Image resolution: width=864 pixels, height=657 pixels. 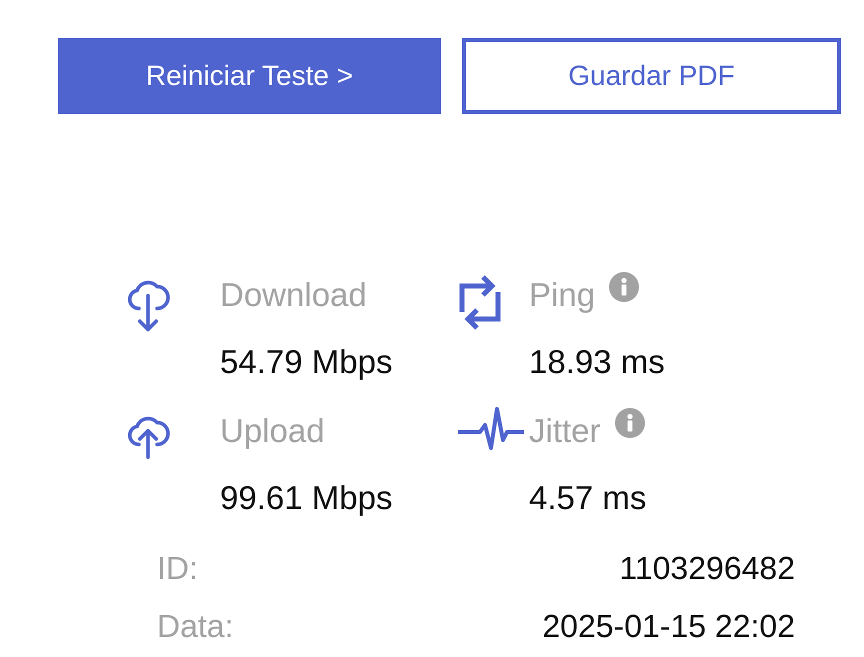 I want to click on metric-label: Jitter, so click(x=565, y=431).